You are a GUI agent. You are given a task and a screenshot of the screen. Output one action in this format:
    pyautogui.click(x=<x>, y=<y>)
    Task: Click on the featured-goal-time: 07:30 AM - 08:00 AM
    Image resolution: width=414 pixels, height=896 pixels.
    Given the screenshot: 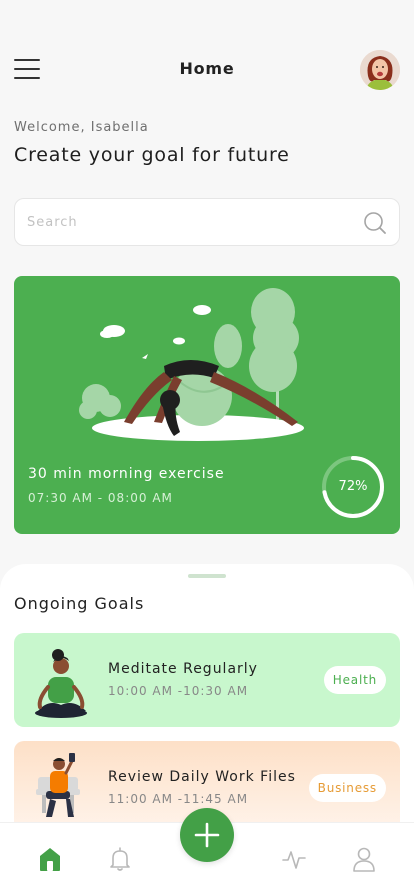 What is the action you would take?
    pyautogui.click(x=100, y=498)
    